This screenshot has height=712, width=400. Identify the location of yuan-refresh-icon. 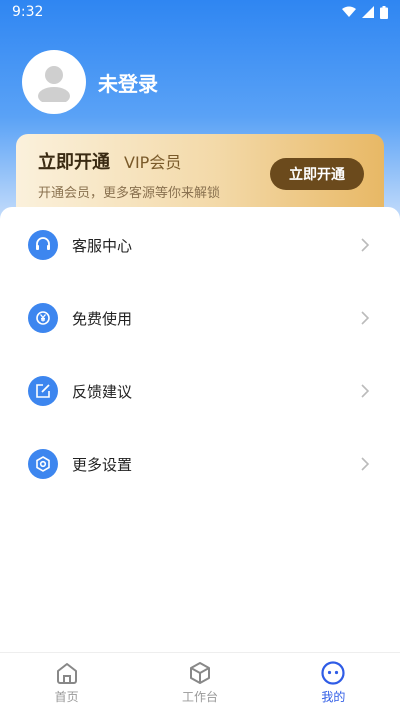
(43, 318).